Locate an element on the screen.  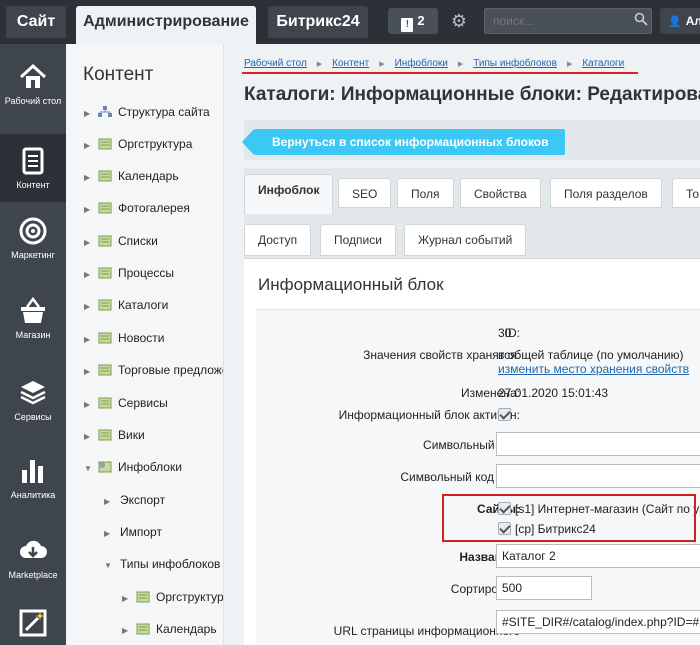
tab-properties: Свойства is located at coordinates (500, 193).